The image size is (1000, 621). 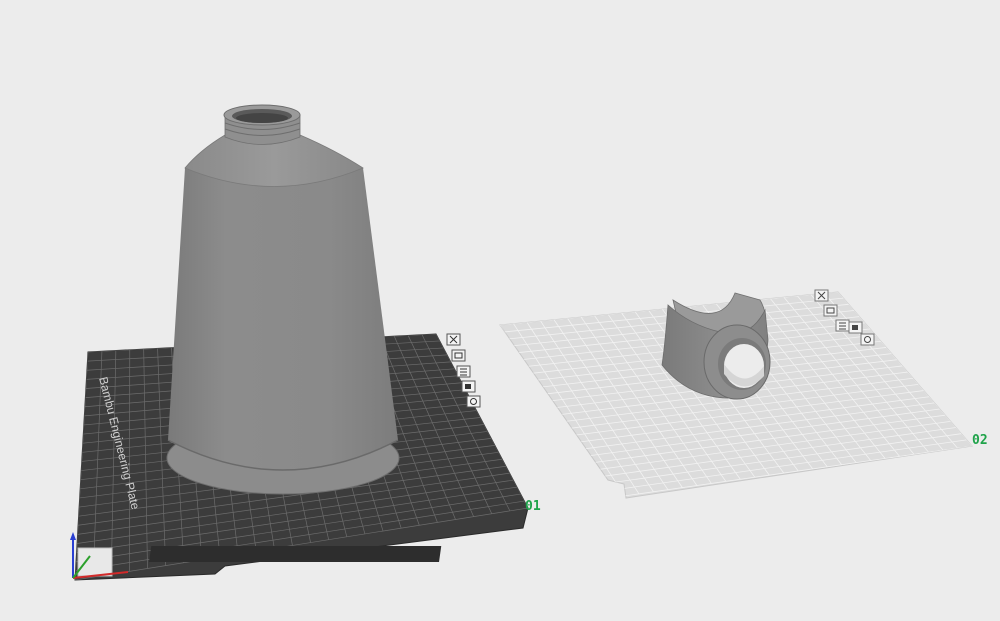 What do you see at coordinates (95, 562) in the screenshot?
I see `plate-01-origin-tile` at bounding box center [95, 562].